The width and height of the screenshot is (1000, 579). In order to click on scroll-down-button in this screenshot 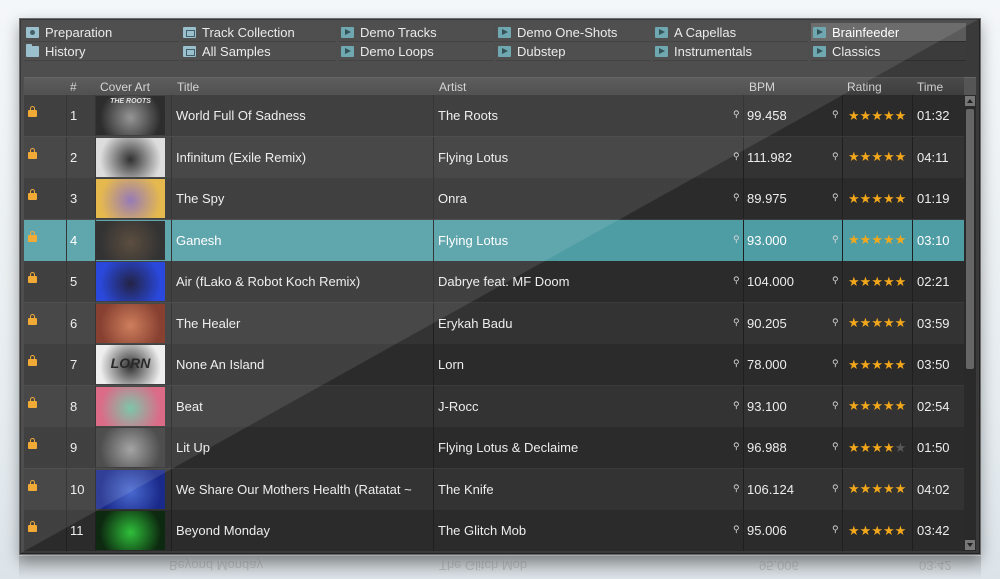, I will do `click(970, 545)`.